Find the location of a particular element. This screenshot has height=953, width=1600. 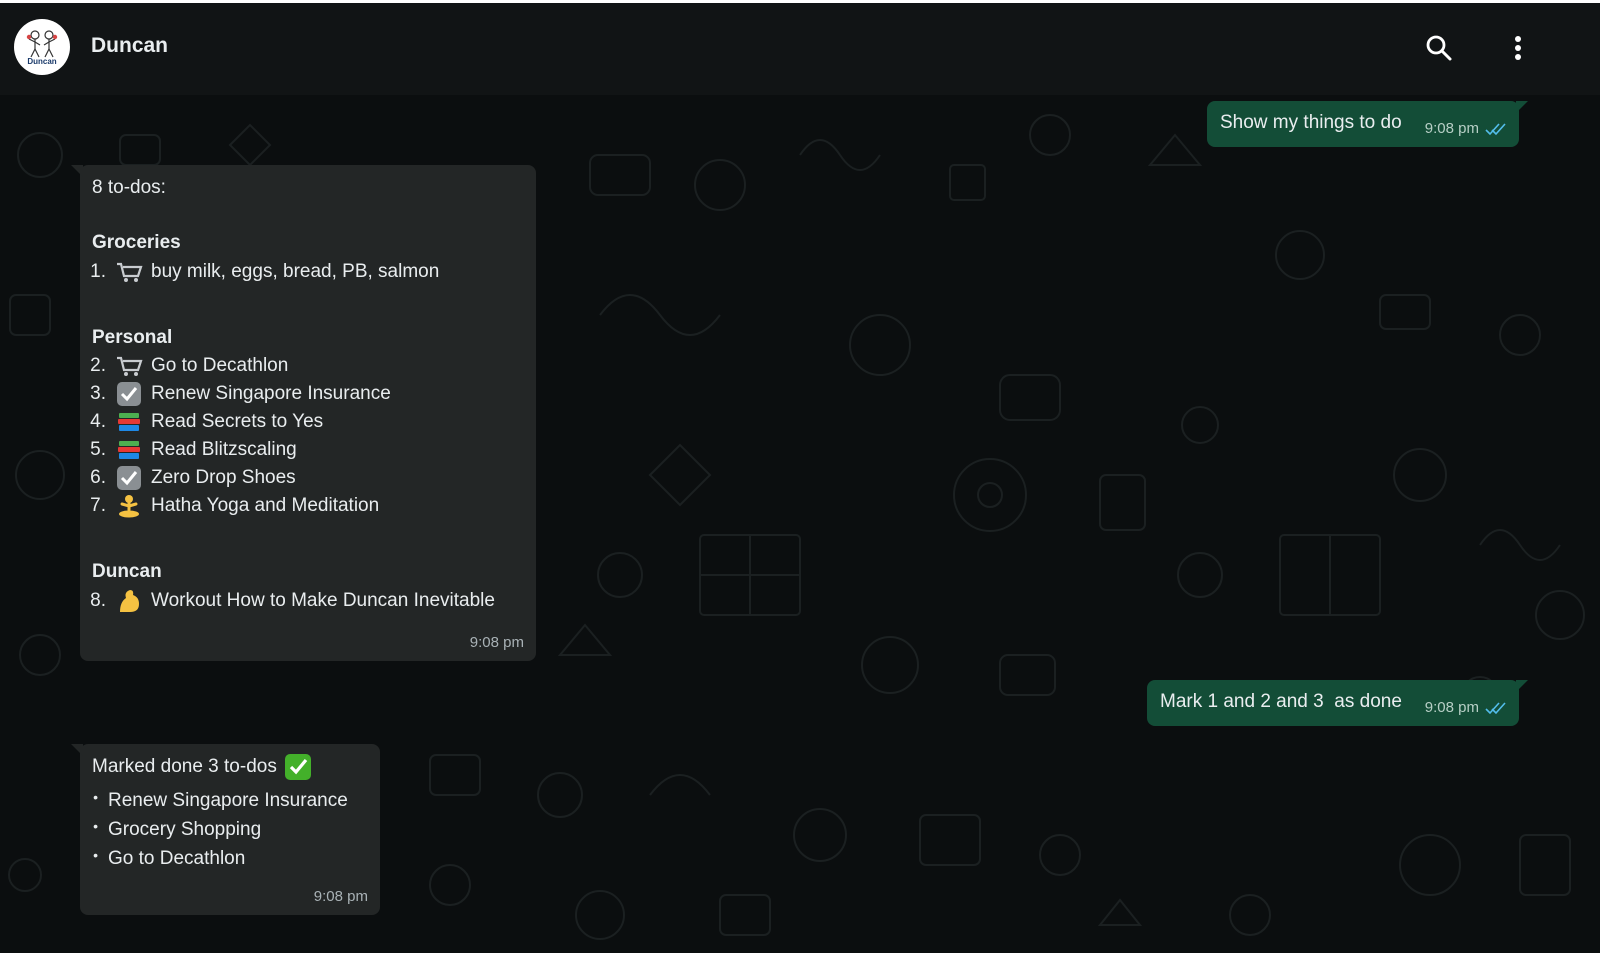

todo-text: Renew Singapore Insurance is located at coordinates (271, 393).